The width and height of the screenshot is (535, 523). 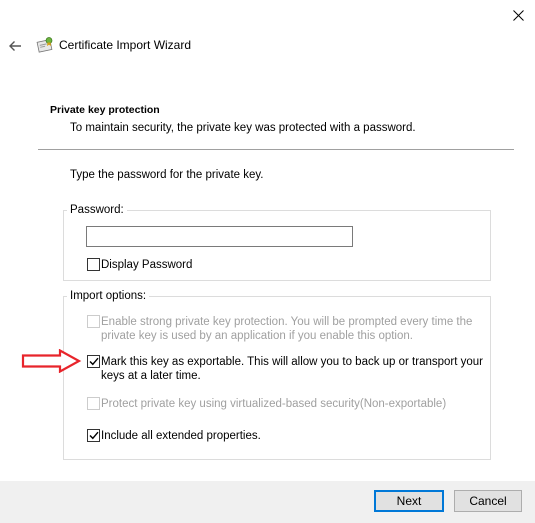 I want to click on close-icon, so click(x=518, y=15).